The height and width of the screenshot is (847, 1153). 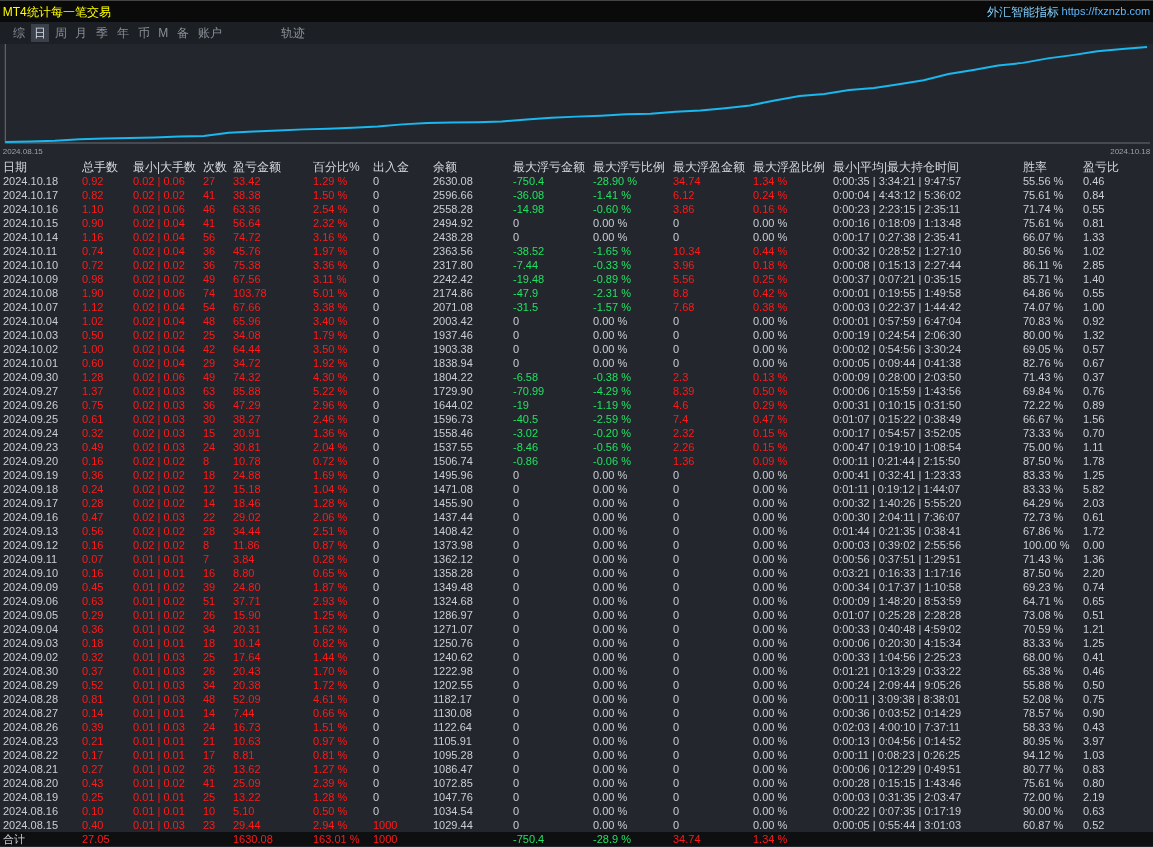 What do you see at coordinates (453, 237) in the screenshot?
I see `table-cell-text: 2438.28` at bounding box center [453, 237].